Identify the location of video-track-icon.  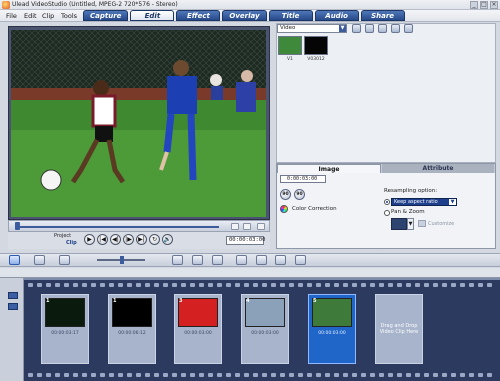
(13, 295).